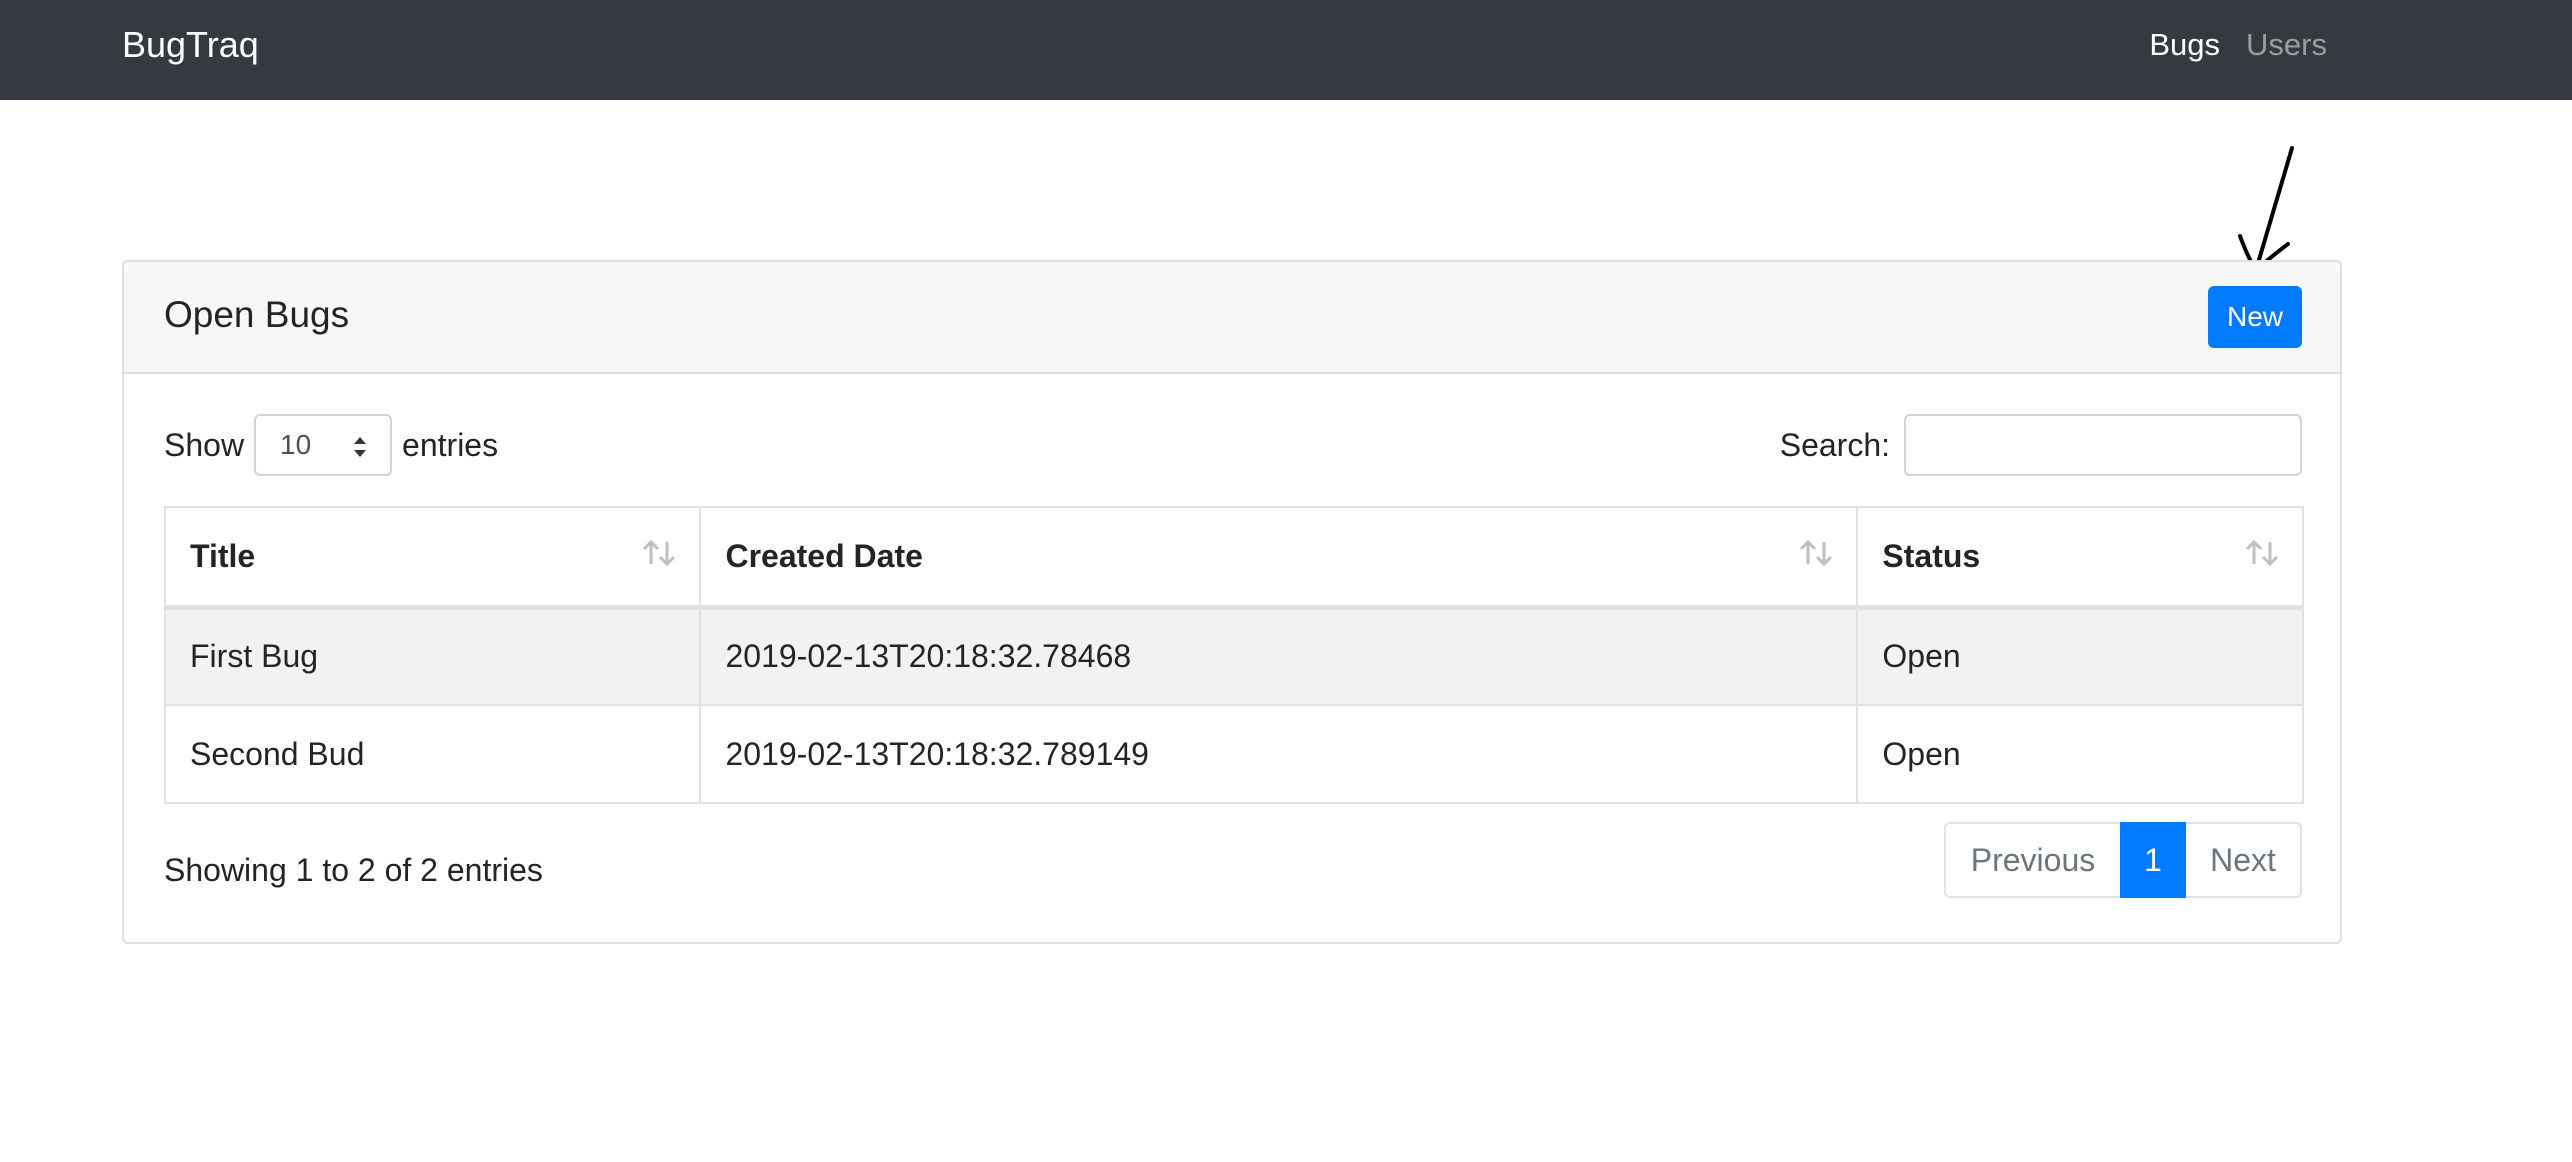 The height and width of the screenshot is (1162, 2572). I want to click on select-caret-icon, so click(360, 447).